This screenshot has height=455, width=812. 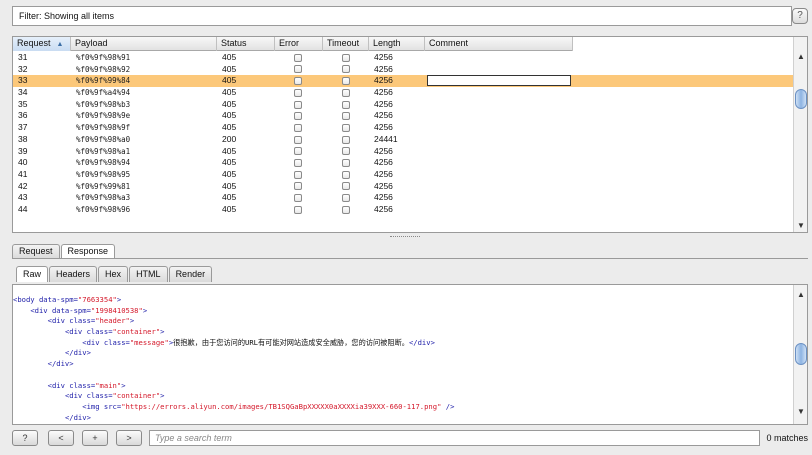 What do you see at coordinates (148, 274) in the screenshot?
I see `tab-html: HTML` at bounding box center [148, 274].